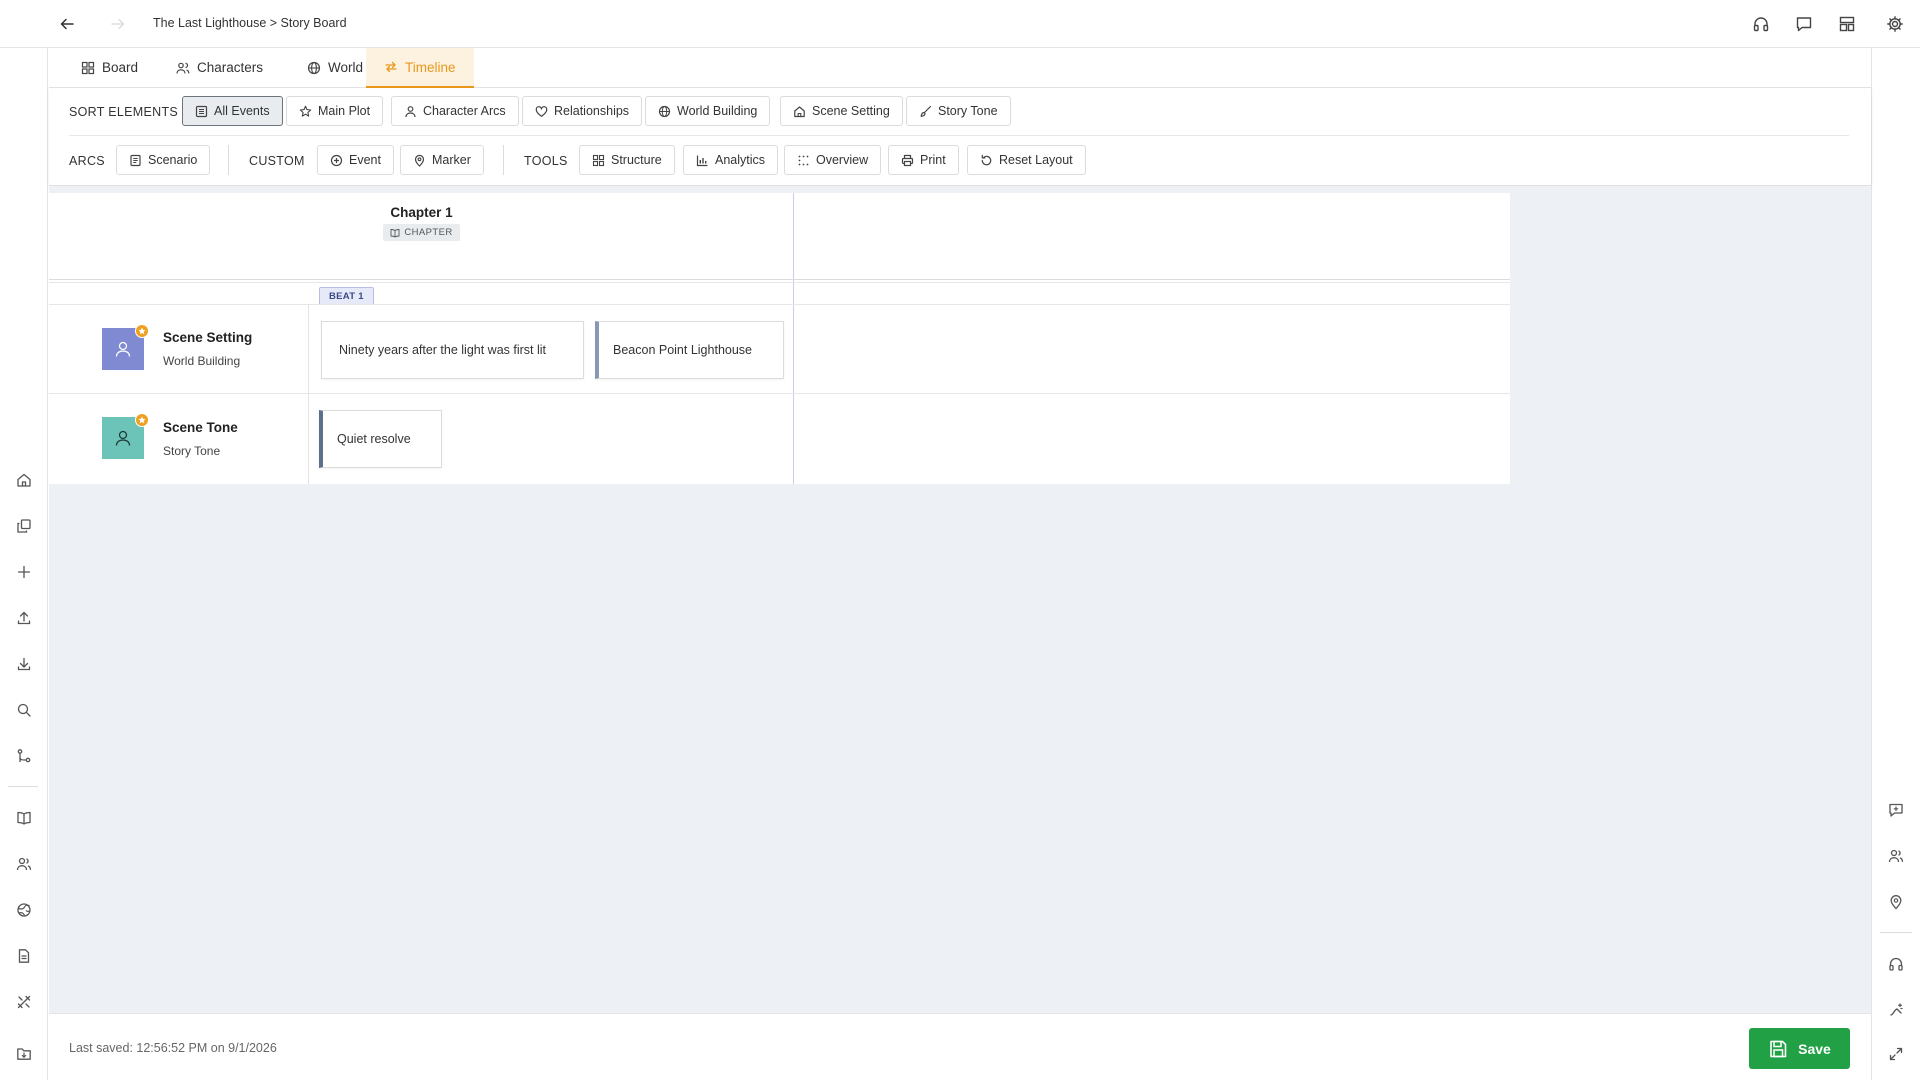 The height and width of the screenshot is (1080, 1920). Describe the element at coordinates (1896, 1010) in the screenshot. I see `magic-icon` at that location.